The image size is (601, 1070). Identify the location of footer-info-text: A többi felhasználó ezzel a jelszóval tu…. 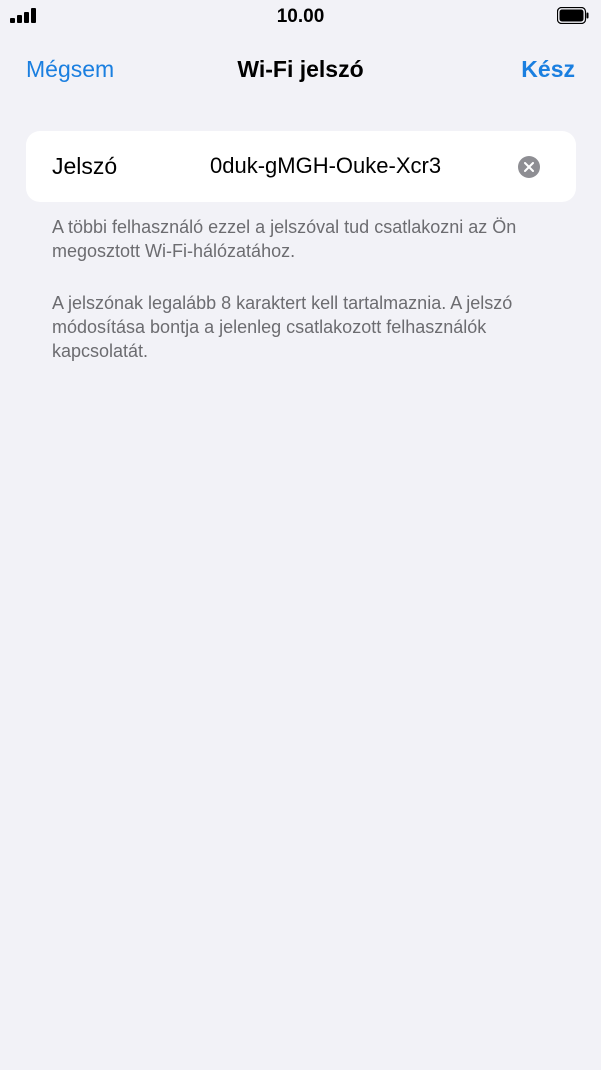
(284, 239).